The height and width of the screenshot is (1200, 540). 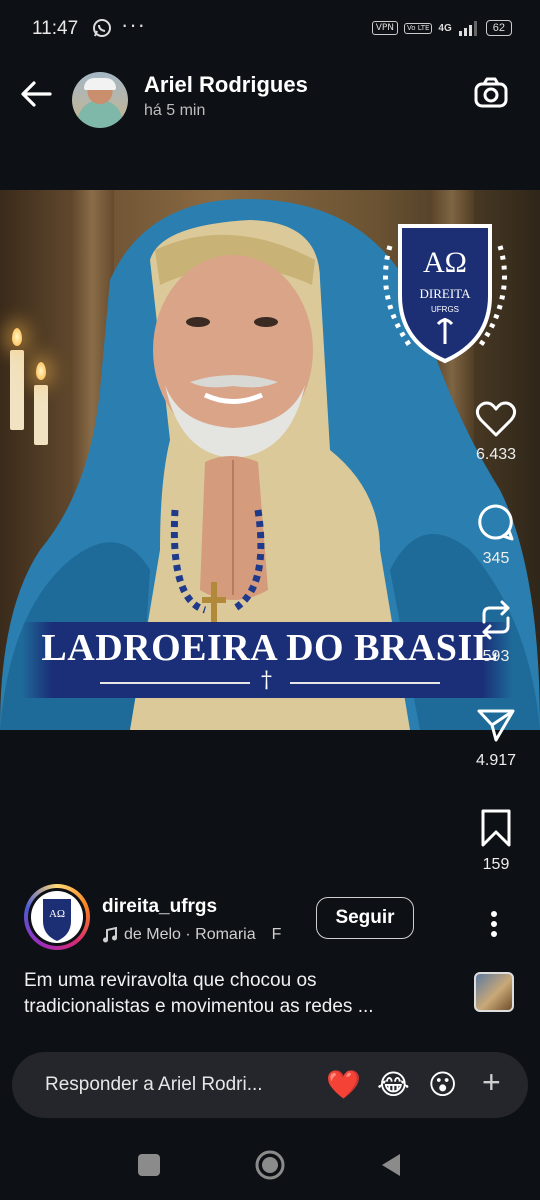 I want to click on user-avatar, so click(x=100, y=100).